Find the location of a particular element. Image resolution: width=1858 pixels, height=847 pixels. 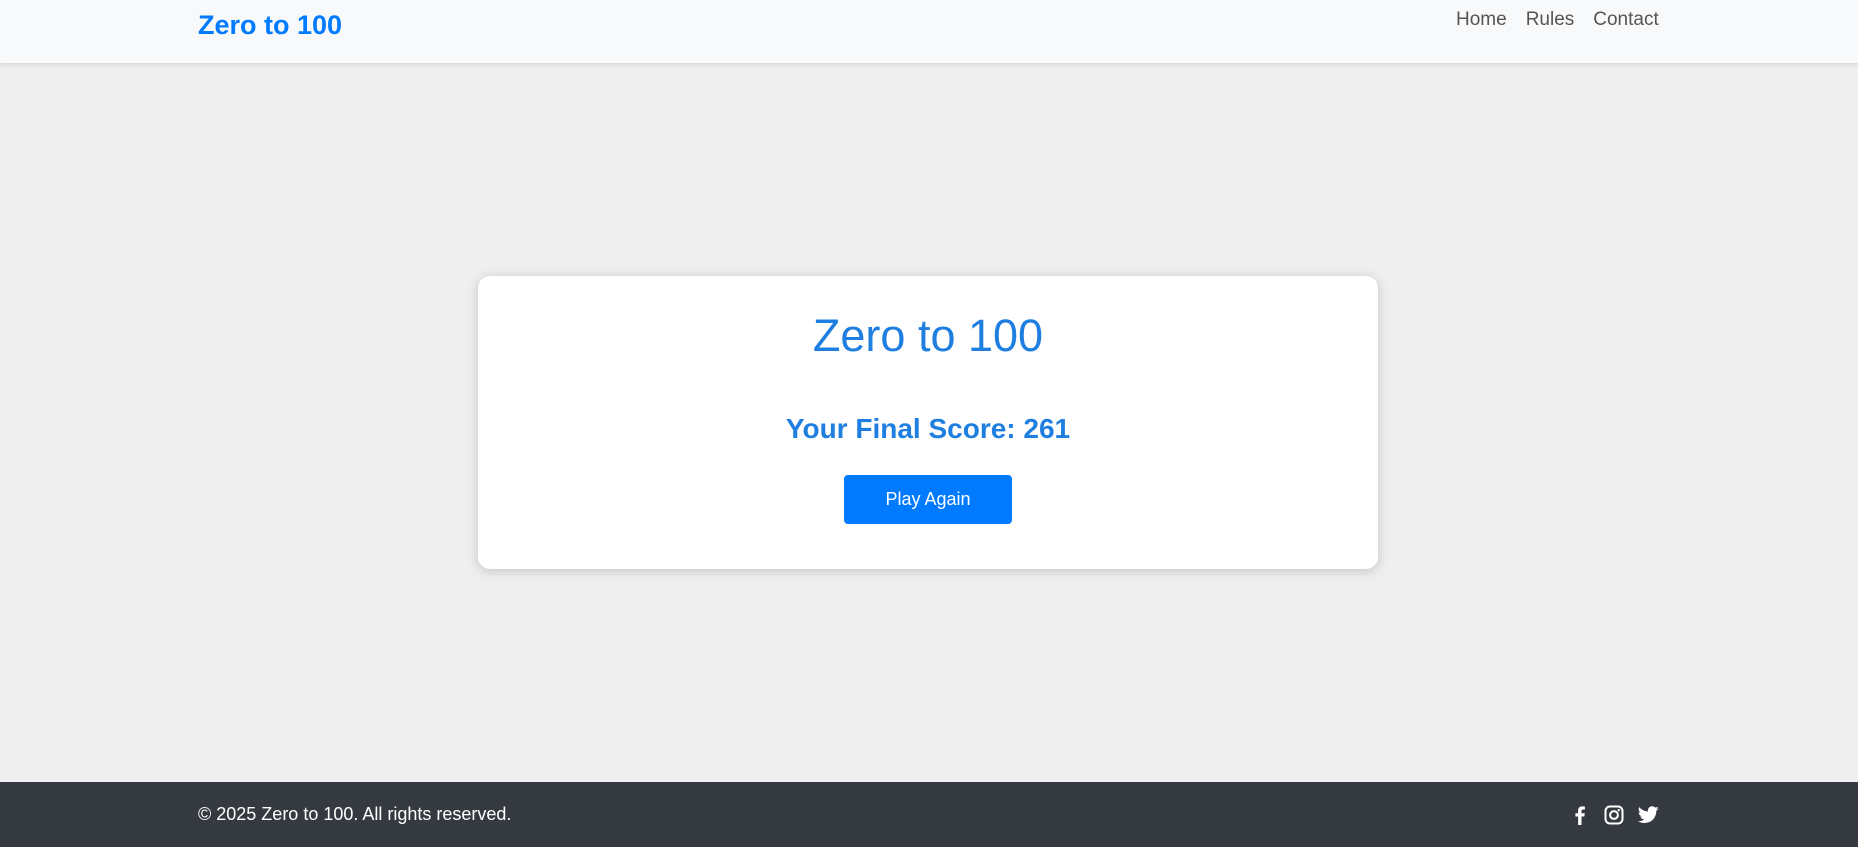

instagram-icon is located at coordinates (1614, 815).